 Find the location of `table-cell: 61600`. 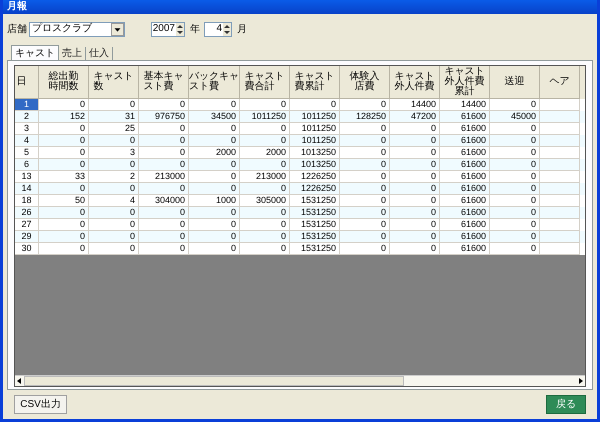

table-cell: 61600 is located at coordinates (465, 249).